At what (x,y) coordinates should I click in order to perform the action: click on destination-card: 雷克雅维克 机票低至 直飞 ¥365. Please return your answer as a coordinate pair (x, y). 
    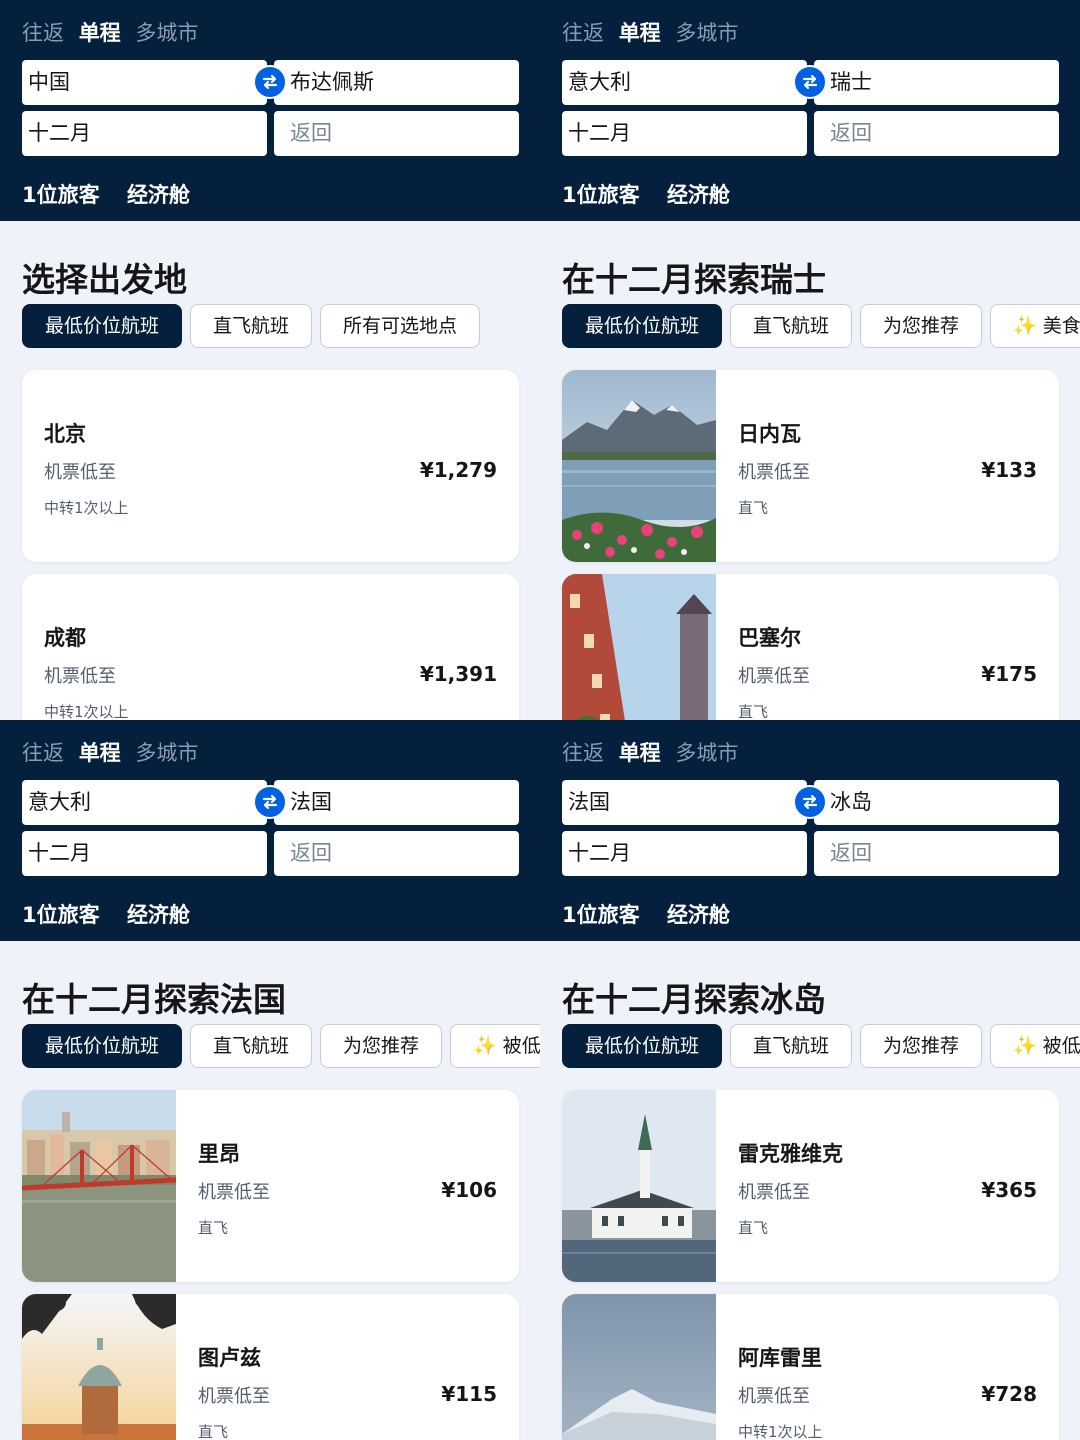
    Looking at the image, I should click on (810, 1186).